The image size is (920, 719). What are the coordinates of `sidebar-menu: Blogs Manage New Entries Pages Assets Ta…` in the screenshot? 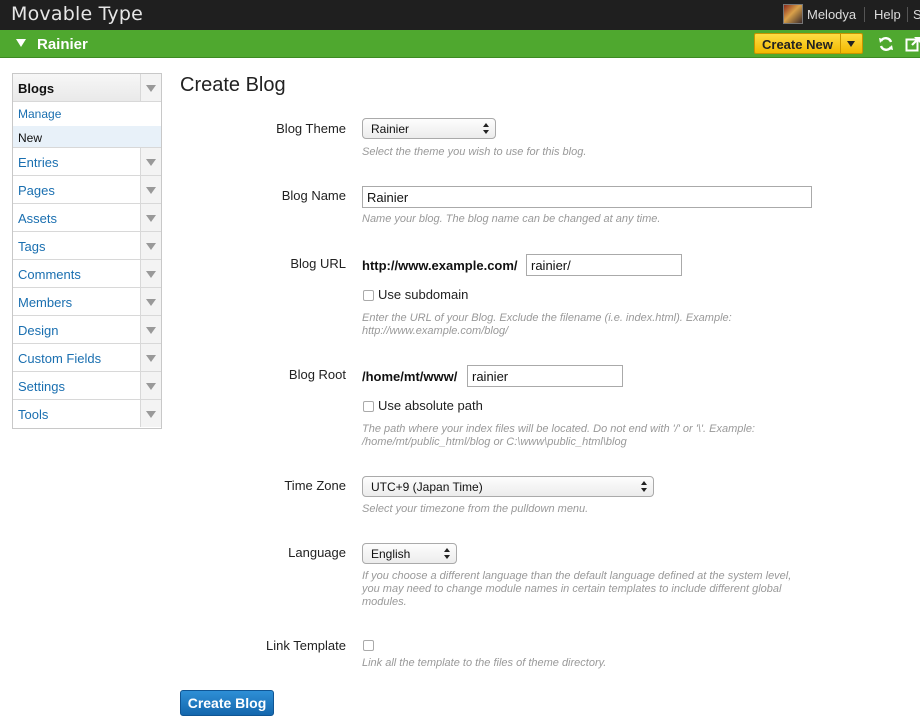 It's located at (87, 251).